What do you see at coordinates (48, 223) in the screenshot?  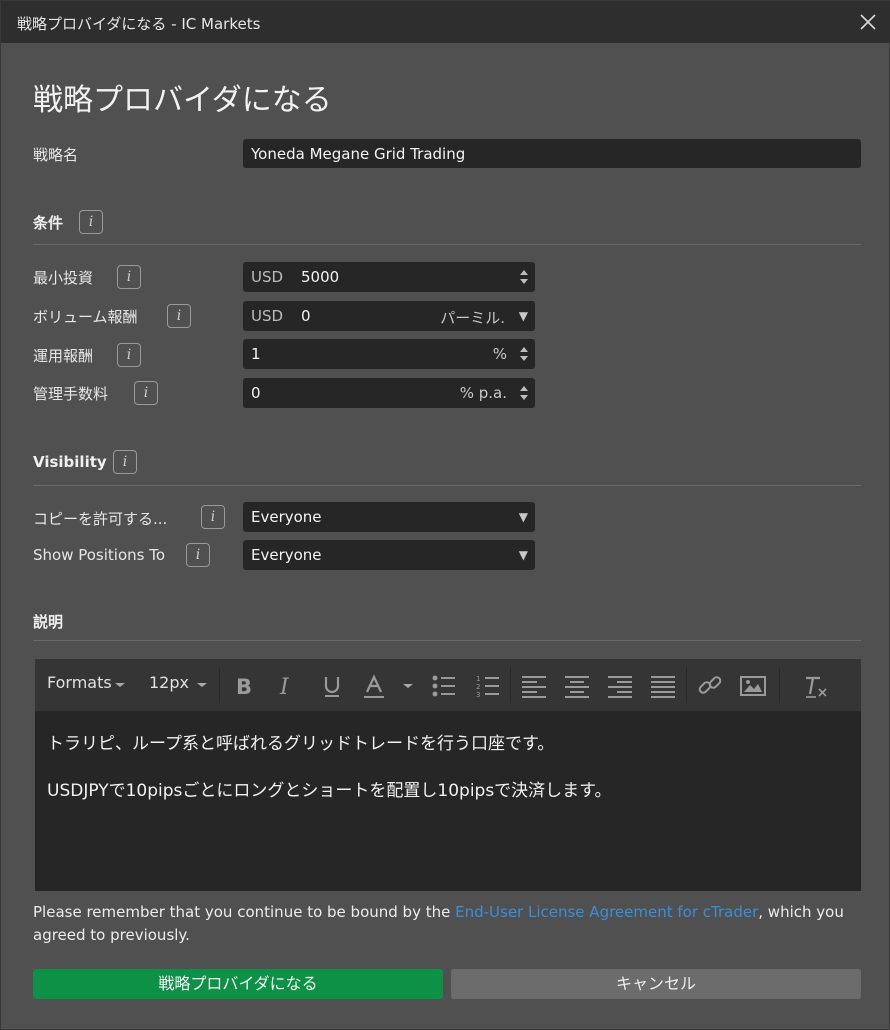 I see `conditions-heading: 条件` at bounding box center [48, 223].